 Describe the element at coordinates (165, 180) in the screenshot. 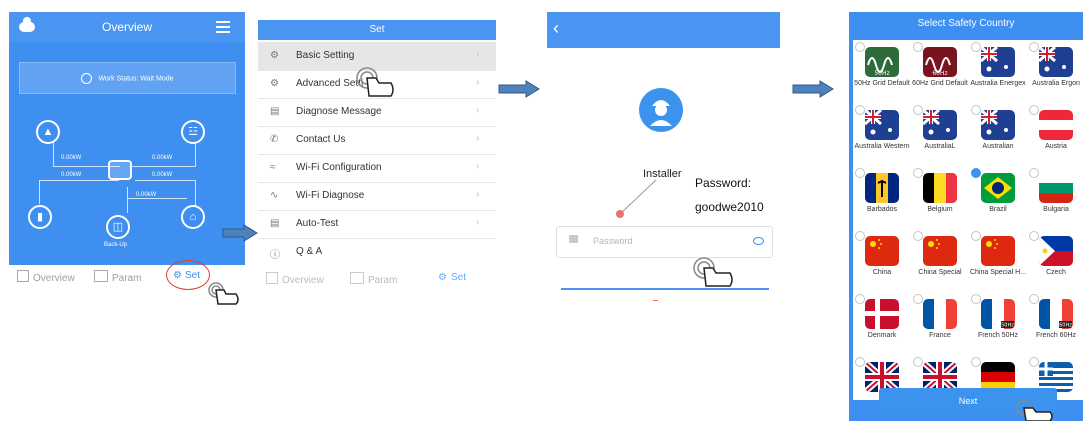

I see `load-line-h` at that location.